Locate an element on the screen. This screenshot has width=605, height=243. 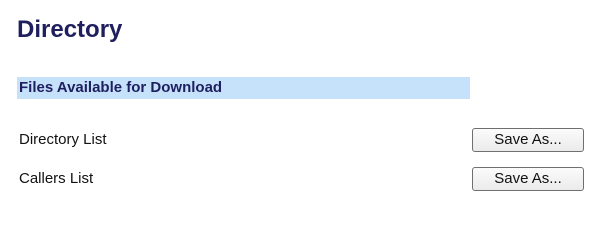
directory-list-label: Directory List is located at coordinates (63, 139).